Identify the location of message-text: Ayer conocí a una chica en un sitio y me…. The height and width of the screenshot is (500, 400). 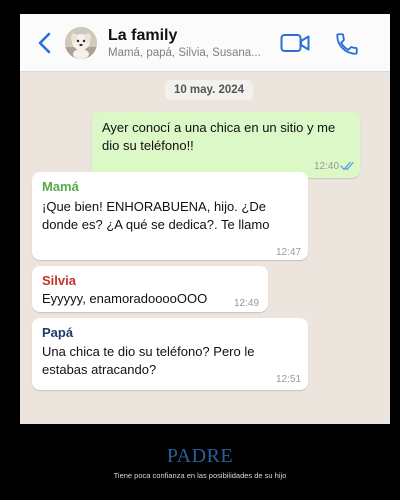
(218, 137).